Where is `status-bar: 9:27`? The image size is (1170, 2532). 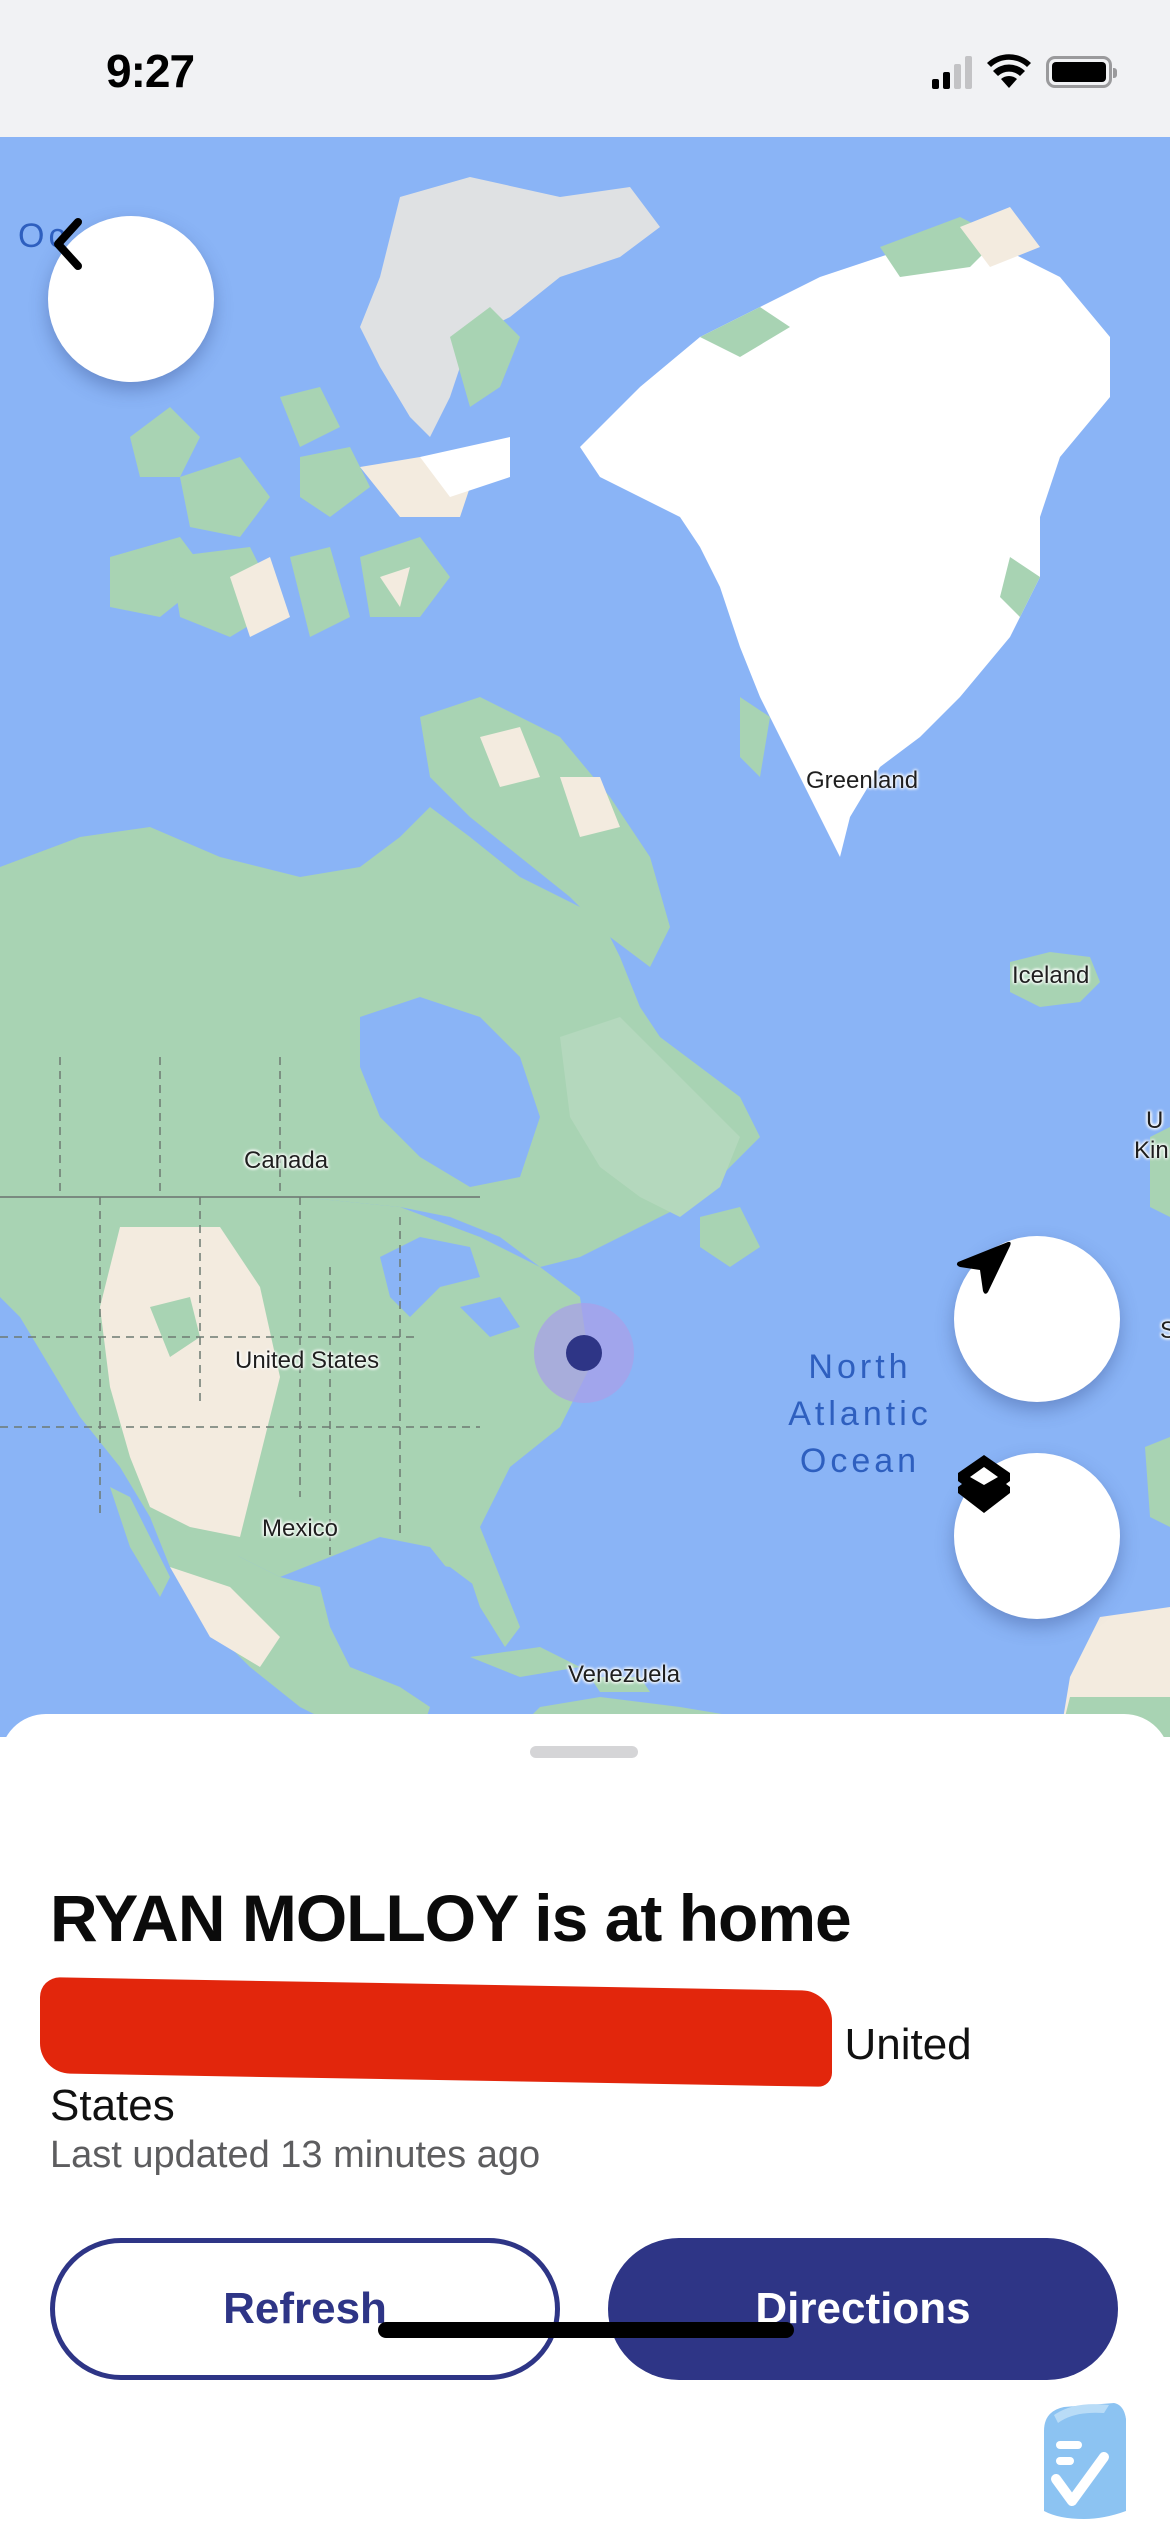
status-bar: 9:27 is located at coordinates (585, 68).